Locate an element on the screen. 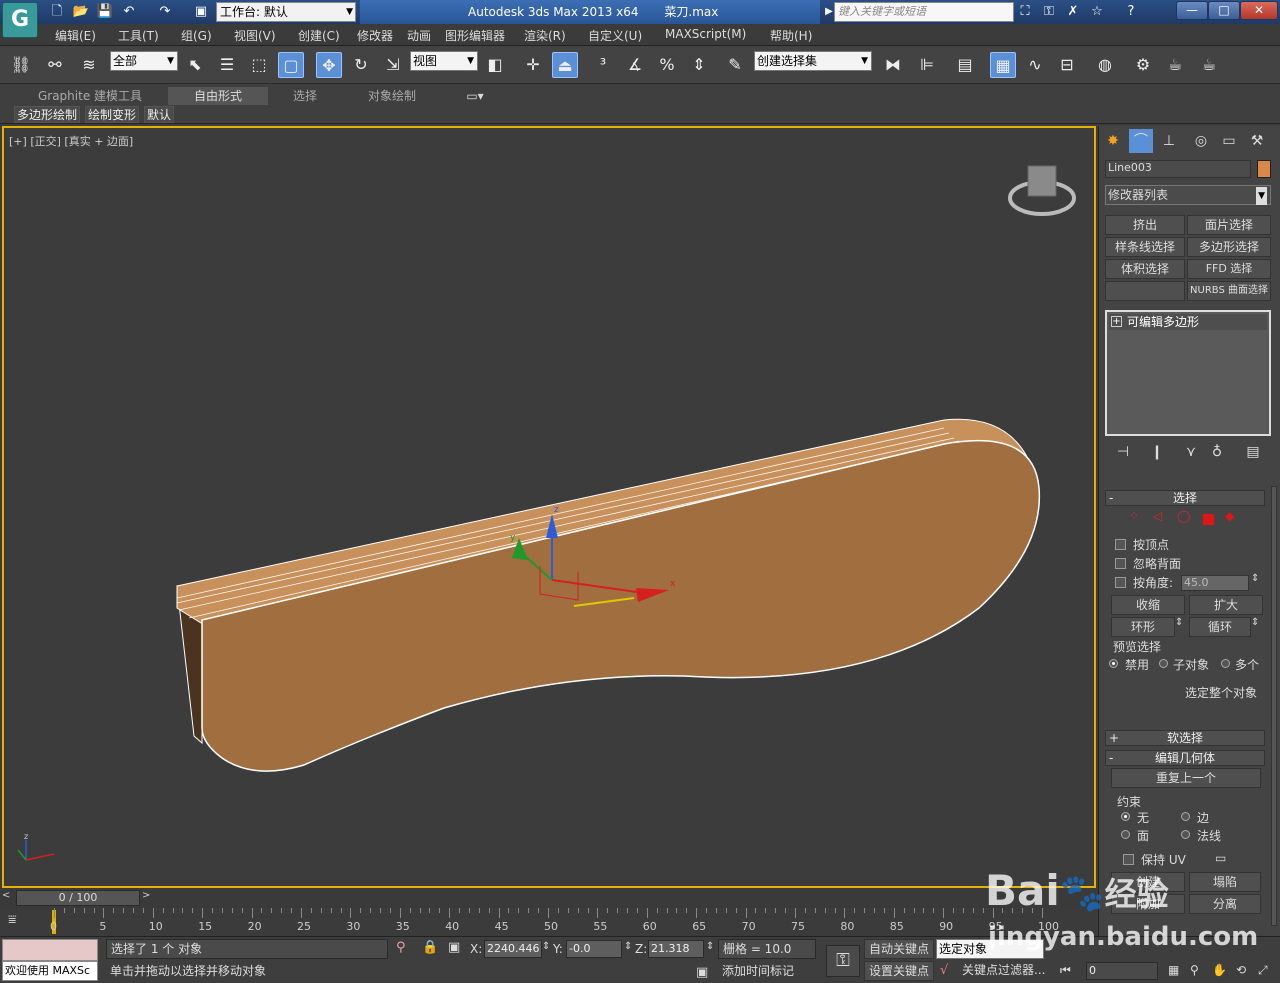 The width and height of the screenshot is (1280, 983). pivot-center-icon: ◧ is located at coordinates (495, 65).